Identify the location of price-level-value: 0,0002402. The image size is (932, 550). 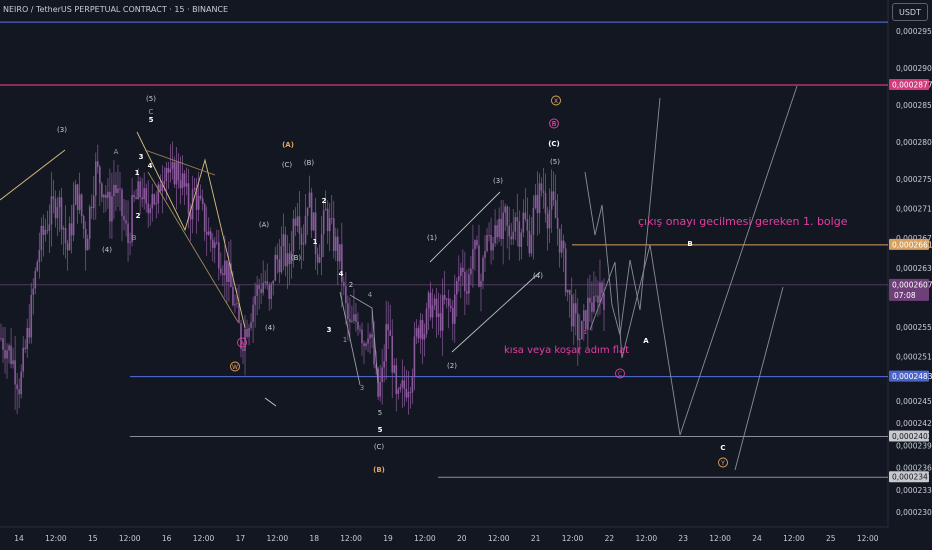
(912, 436).